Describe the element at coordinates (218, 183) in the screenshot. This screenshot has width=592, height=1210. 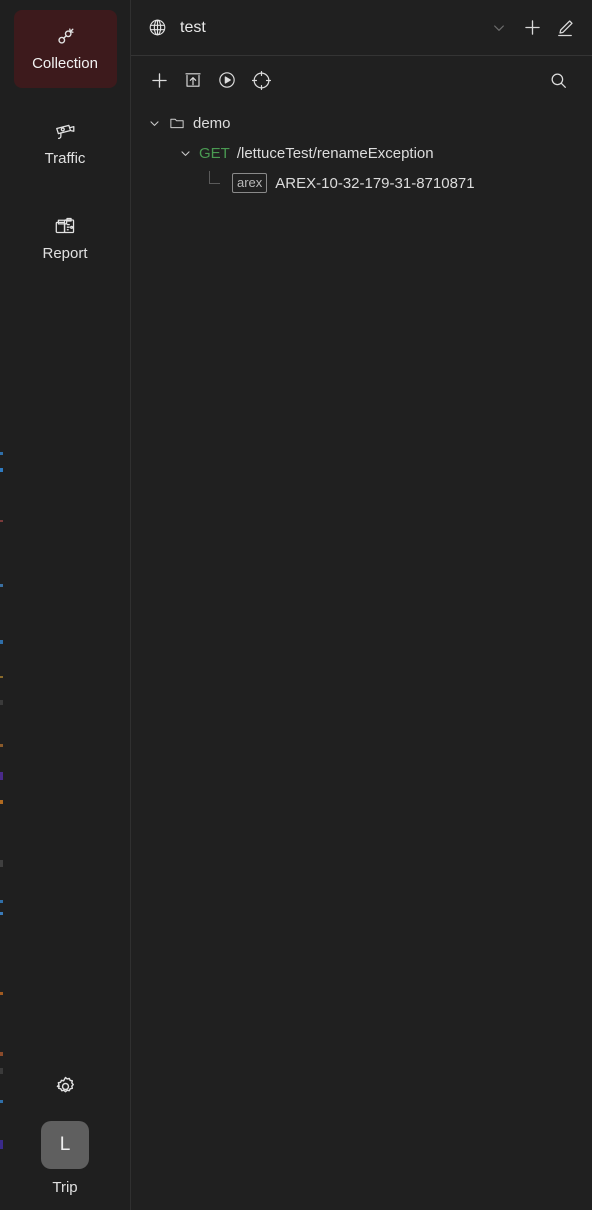
I see `tree-elbow-connector` at that location.